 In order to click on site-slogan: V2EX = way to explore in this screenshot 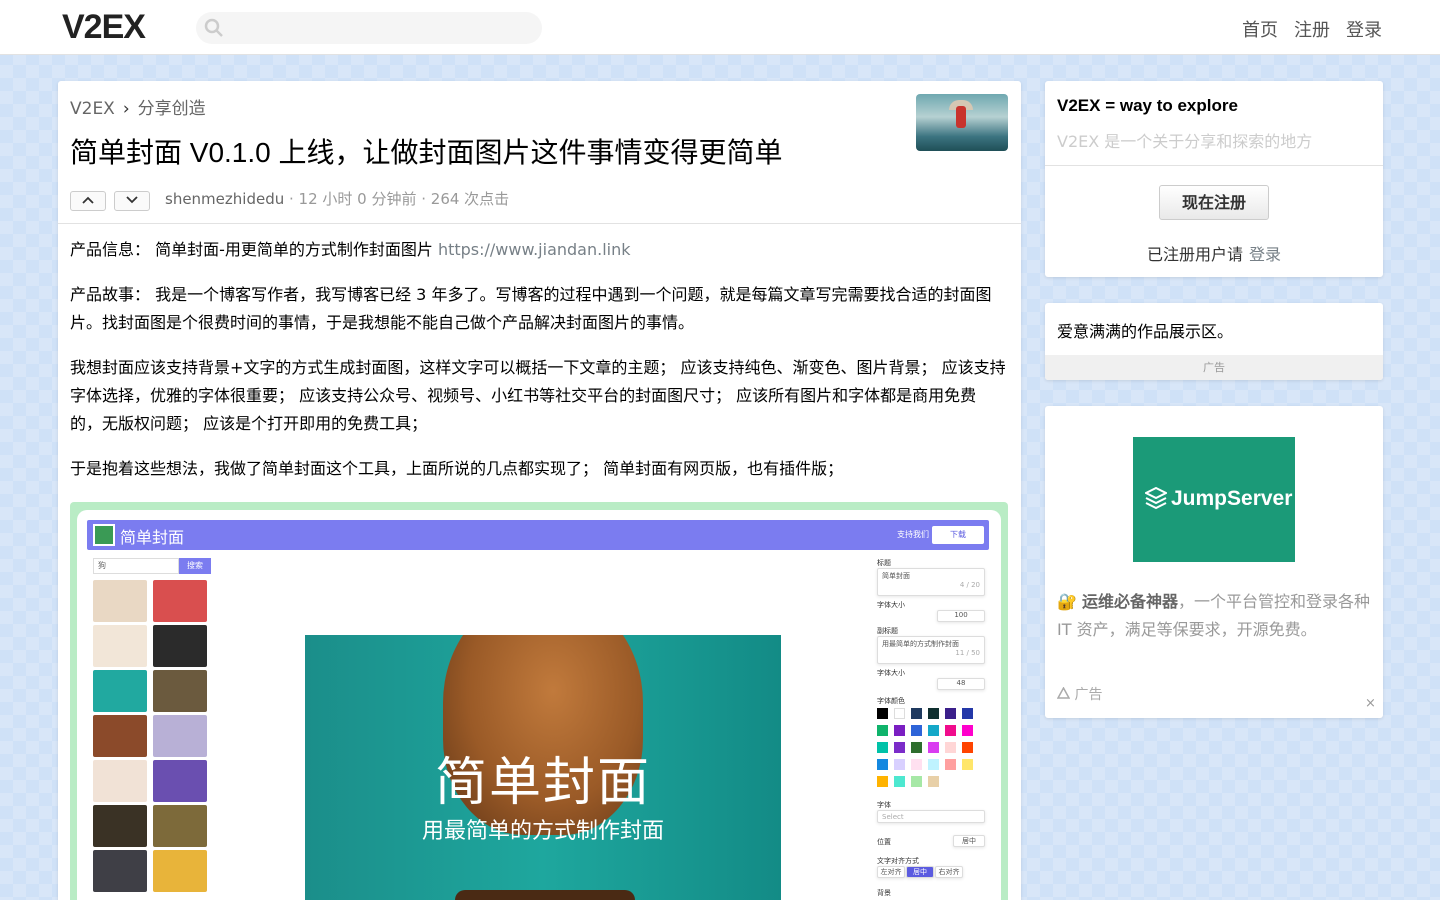, I will do `click(1147, 105)`.